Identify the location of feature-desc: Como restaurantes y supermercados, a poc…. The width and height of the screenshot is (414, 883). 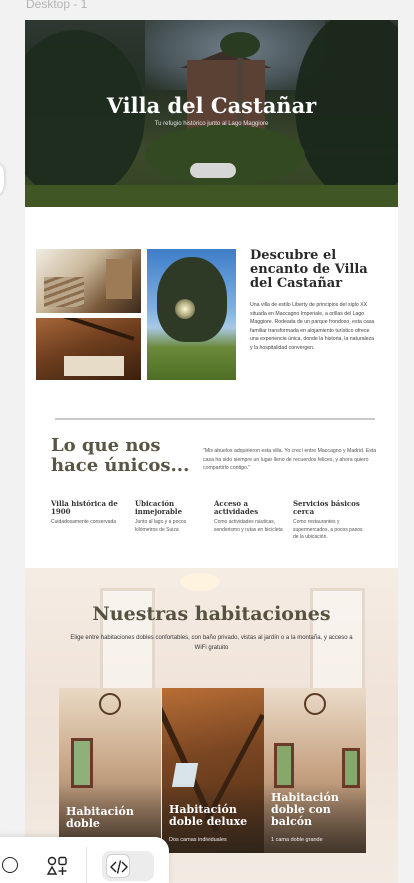
(328, 529).